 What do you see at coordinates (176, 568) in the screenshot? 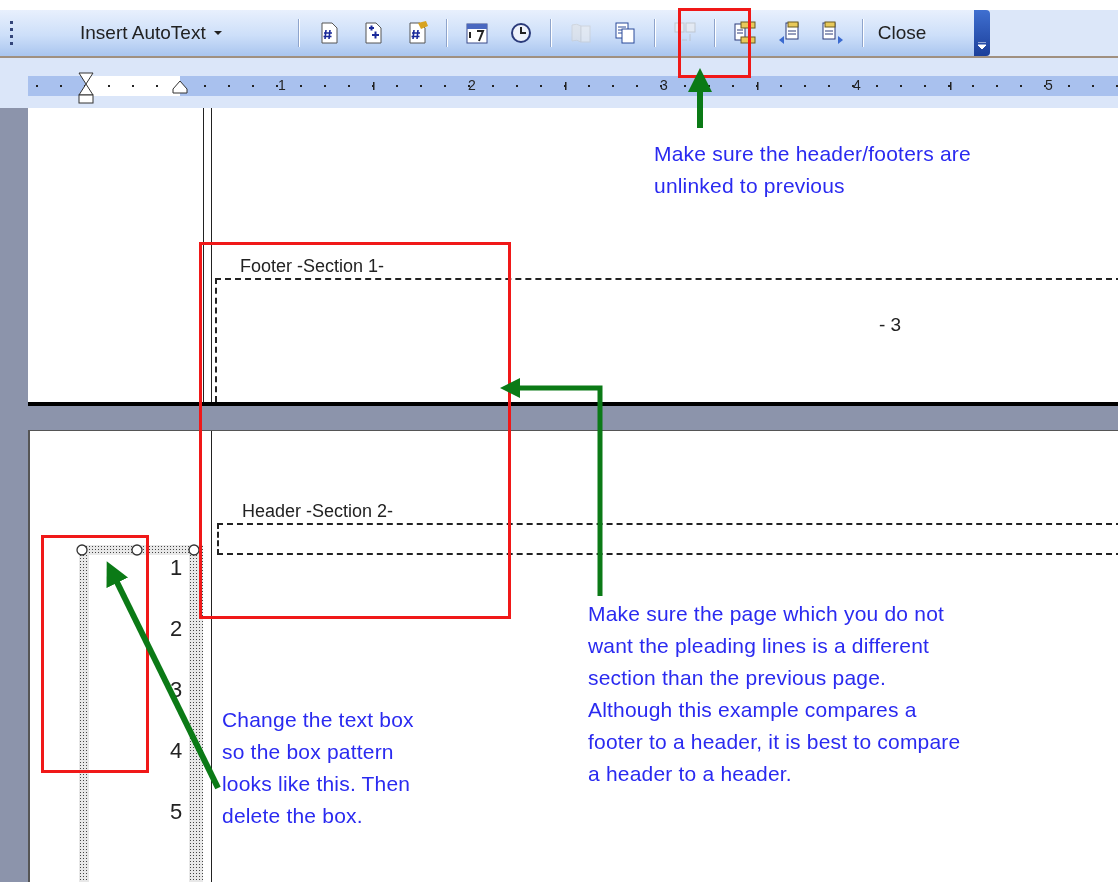
I see `line-number: 1` at bounding box center [176, 568].